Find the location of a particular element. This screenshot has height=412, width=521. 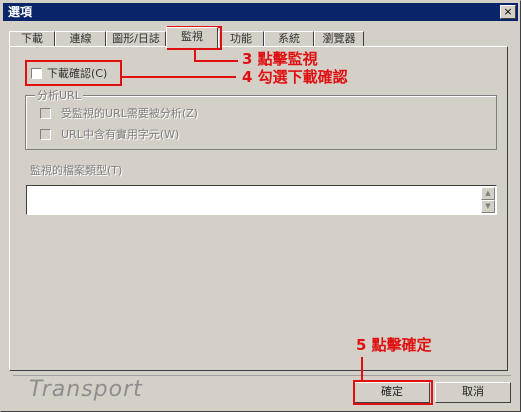

highlight-download-confirm is located at coordinates (73, 73).